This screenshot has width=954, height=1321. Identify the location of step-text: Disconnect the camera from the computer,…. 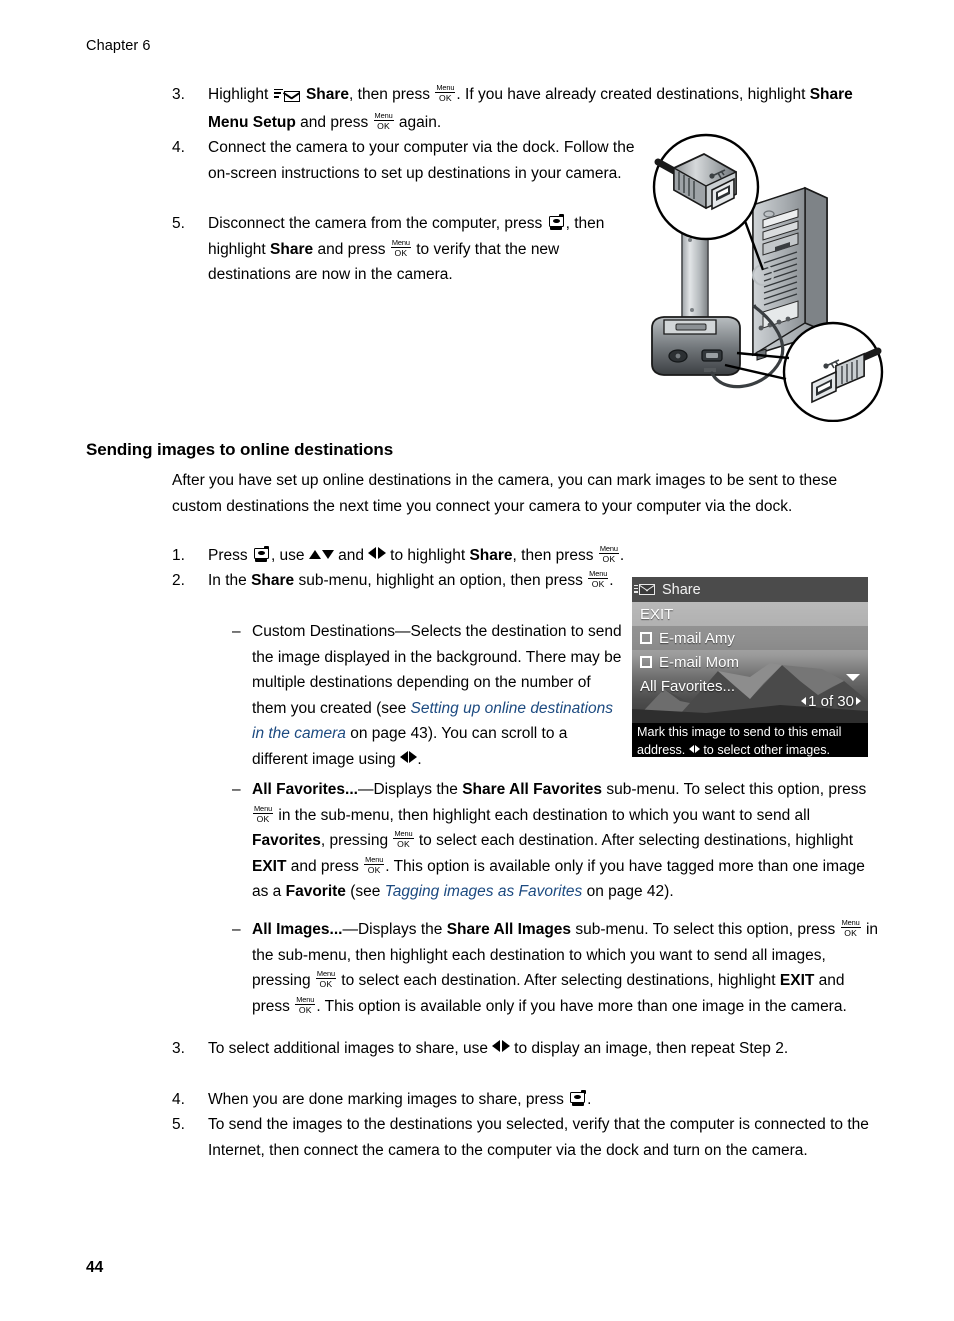
(424, 249).